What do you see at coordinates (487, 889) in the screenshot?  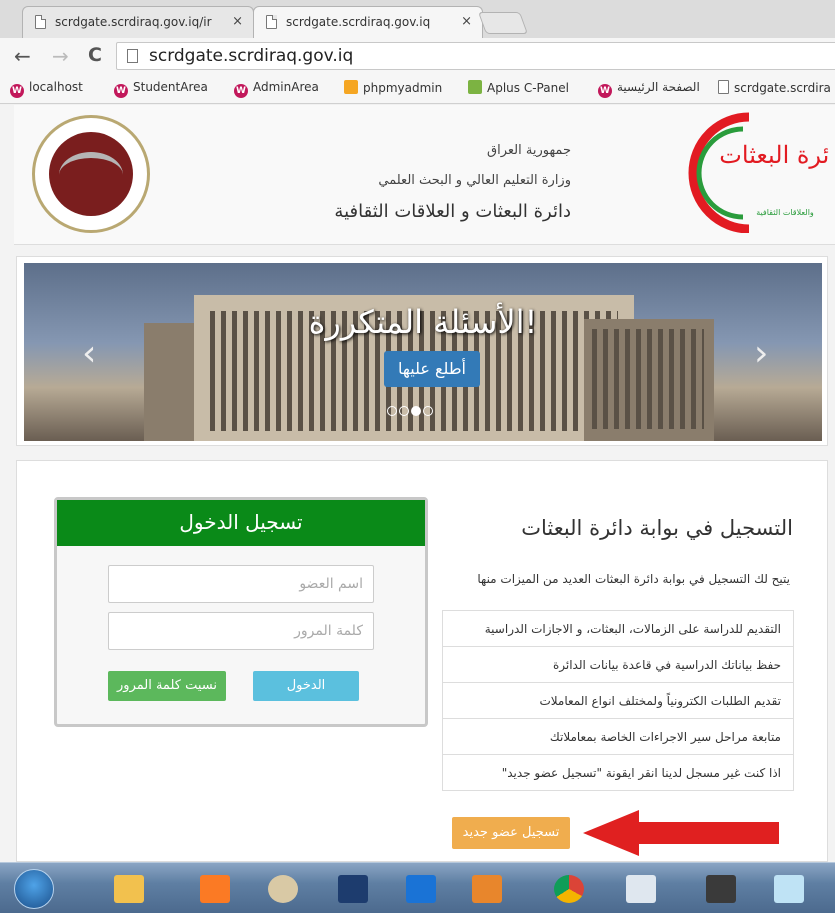 I see `media-player-icon` at bounding box center [487, 889].